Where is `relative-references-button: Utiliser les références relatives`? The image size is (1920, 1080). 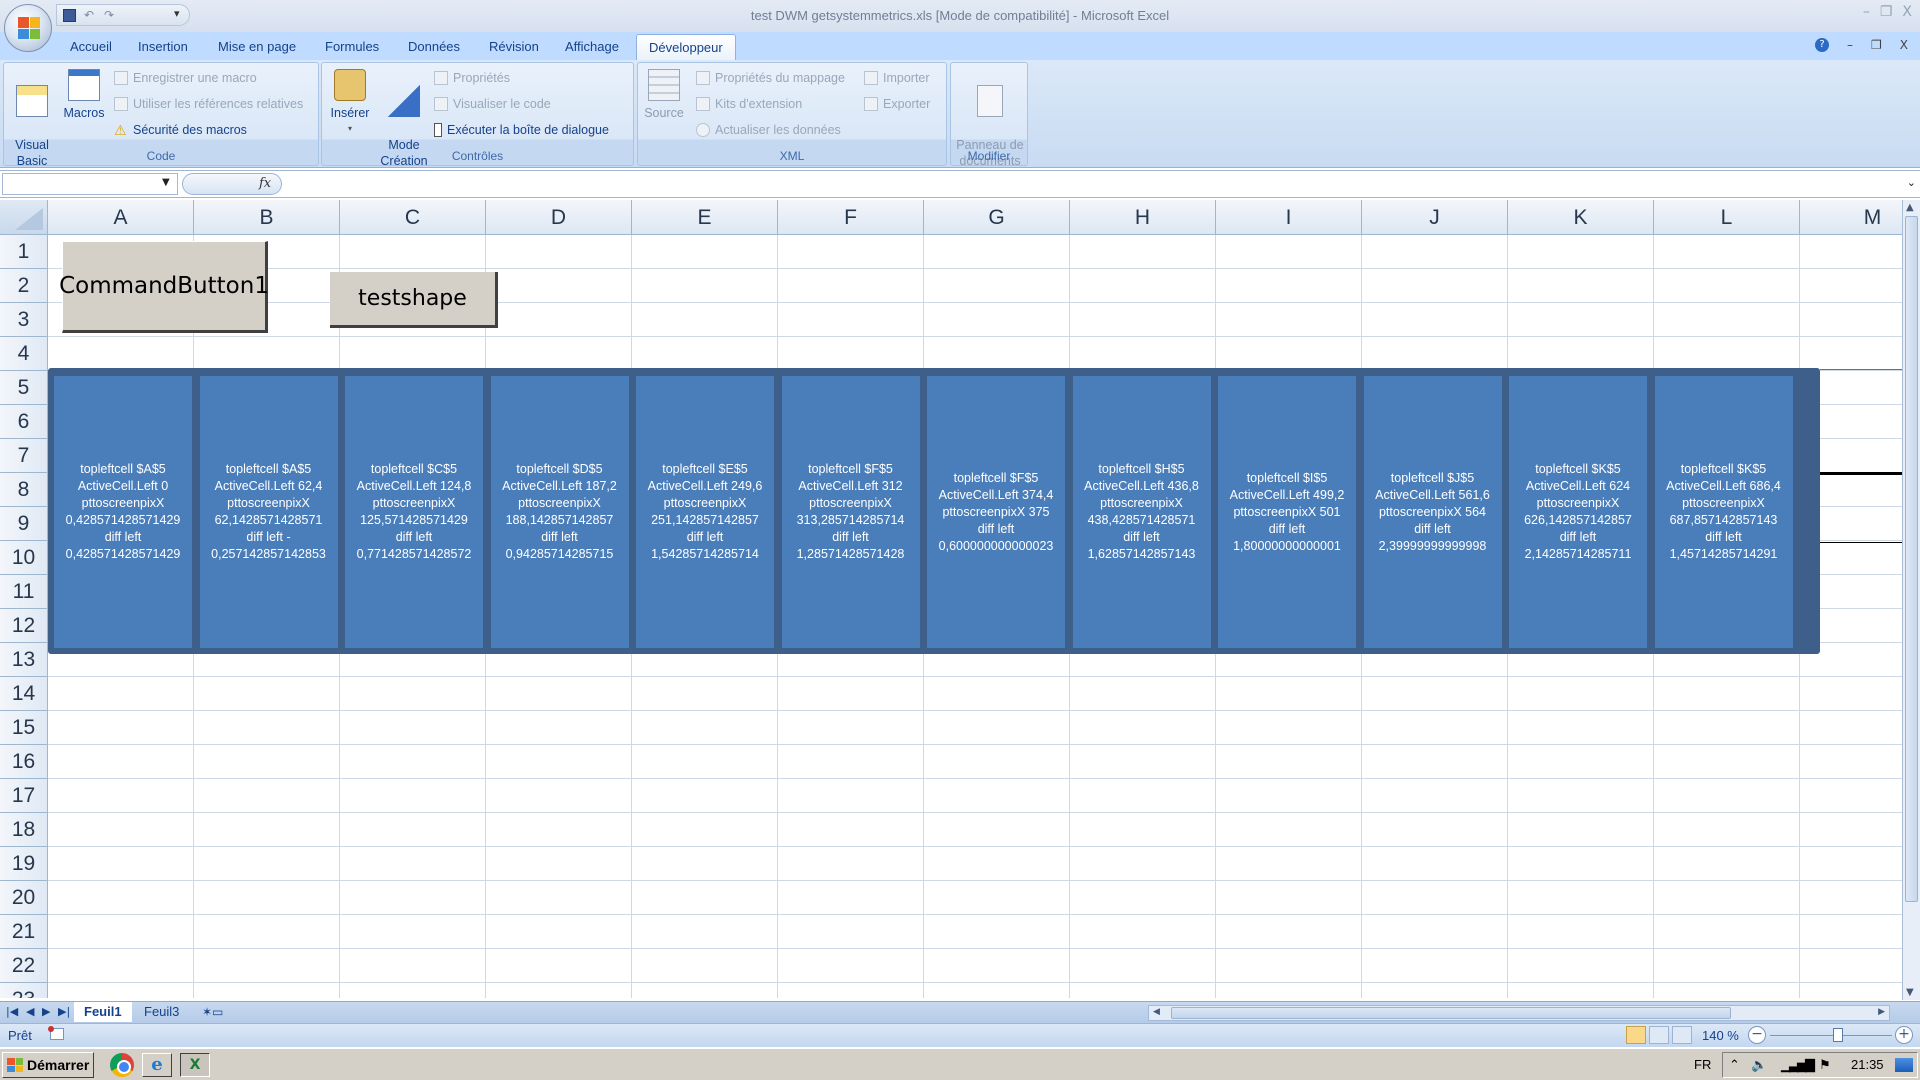 relative-references-button: Utiliser les références relatives is located at coordinates (208, 104).